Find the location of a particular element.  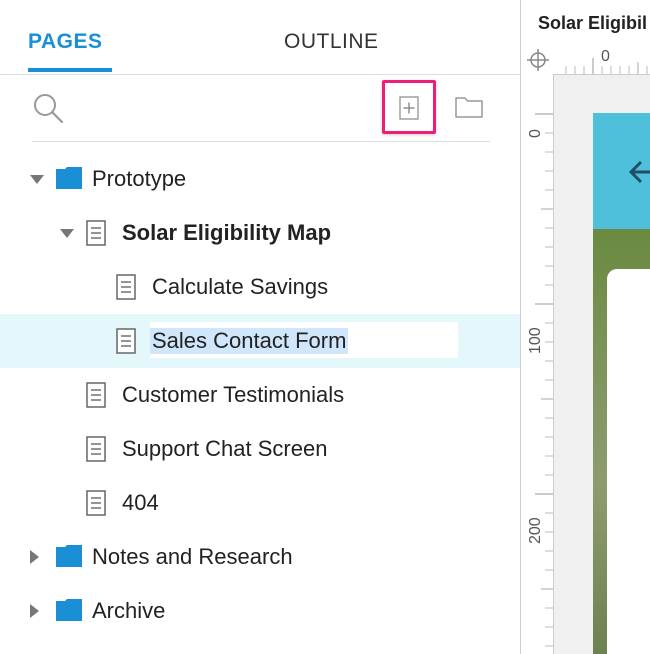

artboard-preview is located at coordinates (621, 383).